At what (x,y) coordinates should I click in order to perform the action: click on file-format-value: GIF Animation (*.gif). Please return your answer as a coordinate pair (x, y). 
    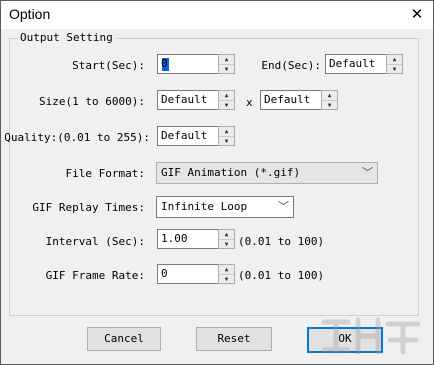
    Looking at the image, I should click on (231, 172).